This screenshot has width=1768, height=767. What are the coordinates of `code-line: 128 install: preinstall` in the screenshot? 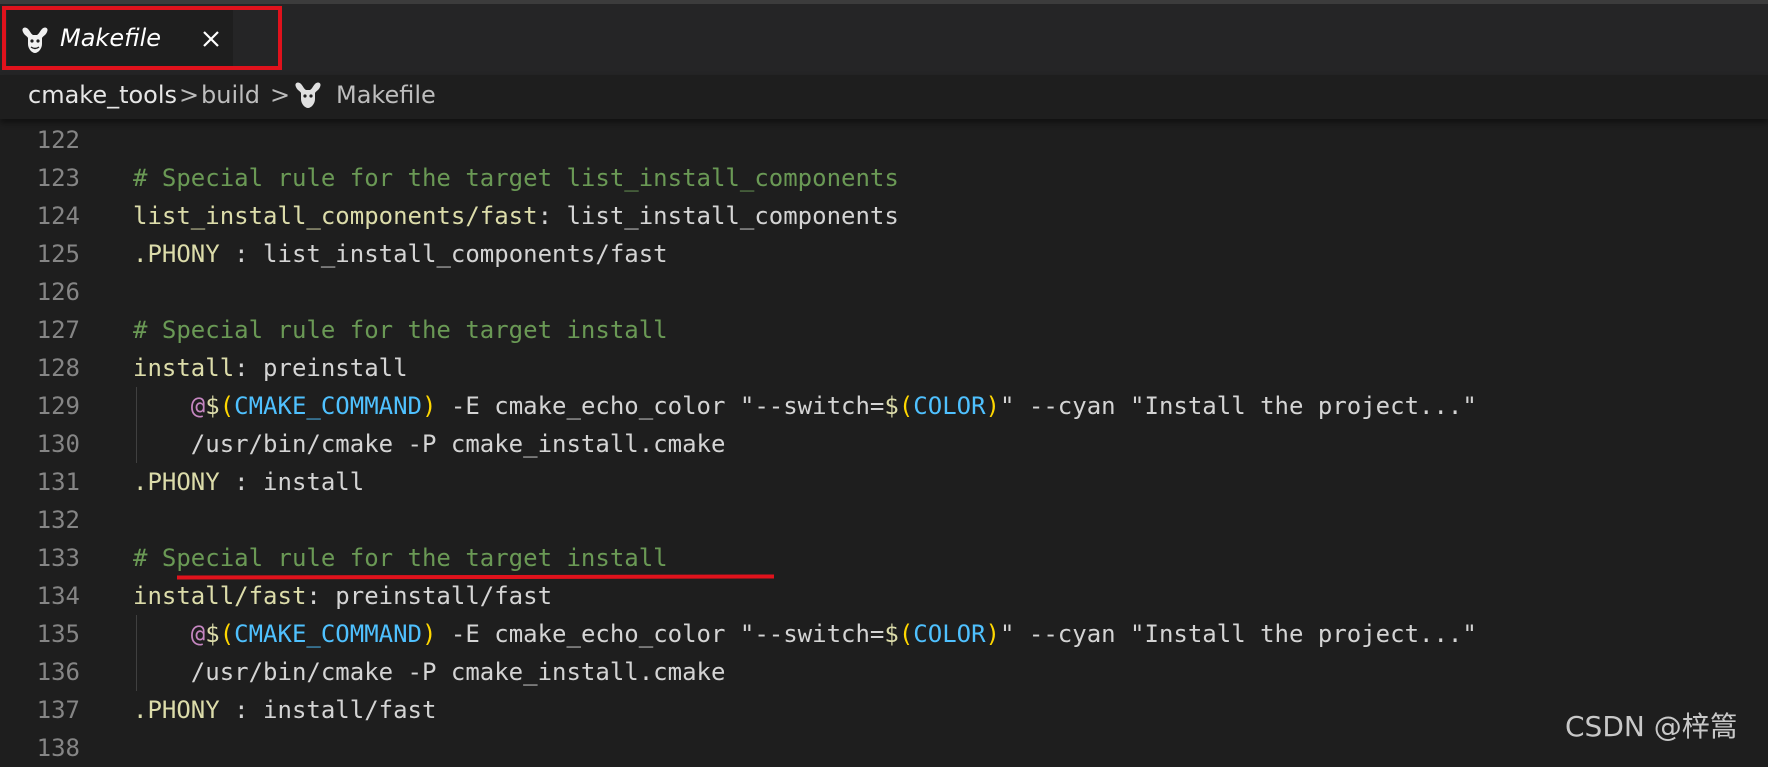 It's located at (884, 368).